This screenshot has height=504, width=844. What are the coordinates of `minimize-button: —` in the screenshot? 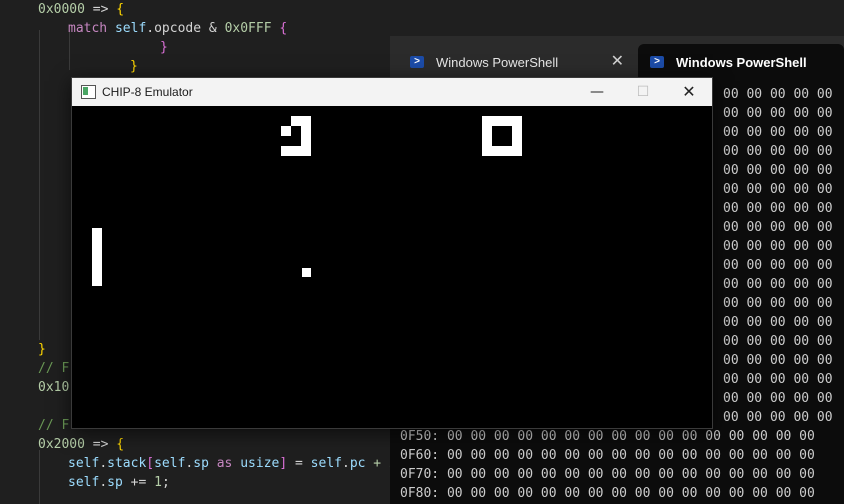 It's located at (597, 92).